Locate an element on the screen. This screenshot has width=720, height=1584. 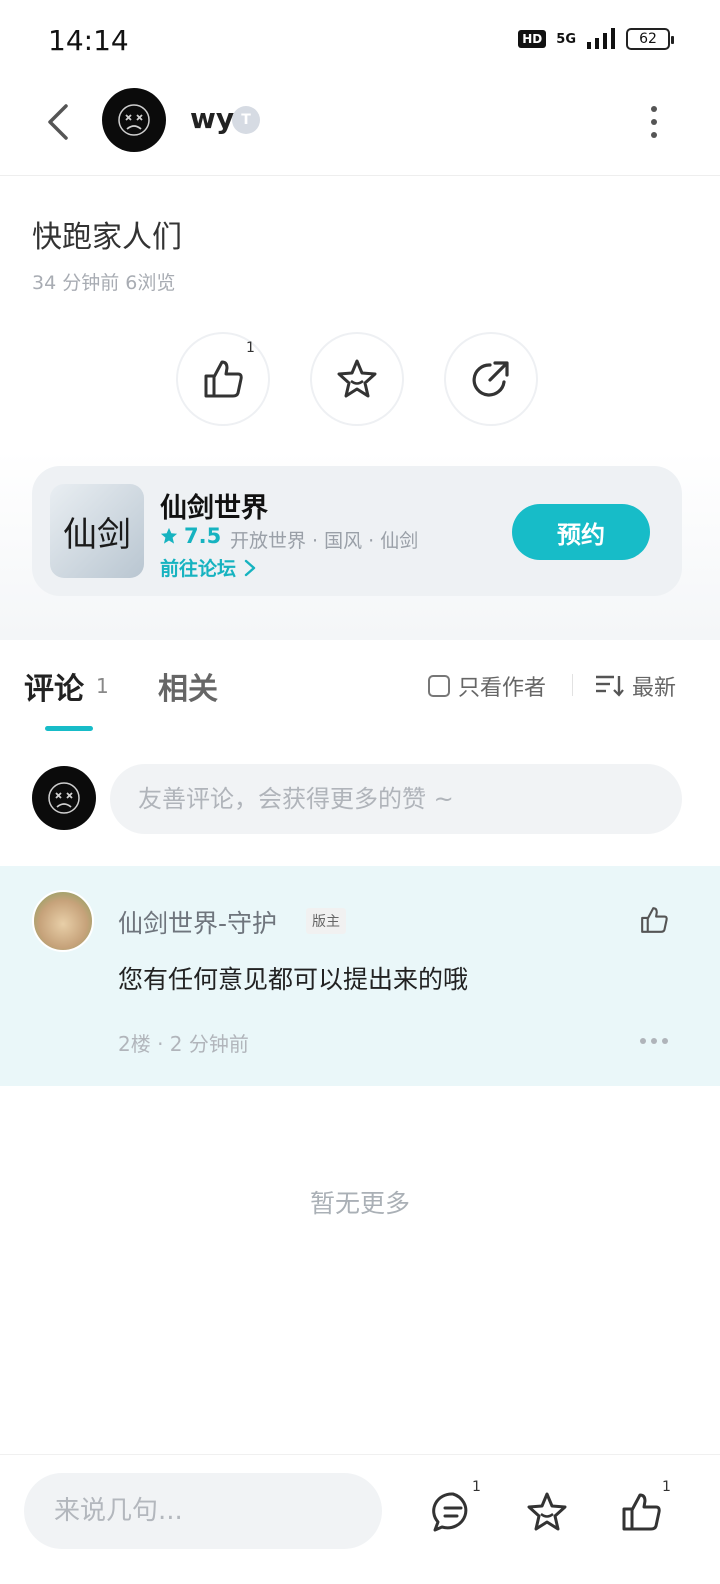
signal-icon is located at coordinates (601, 38).